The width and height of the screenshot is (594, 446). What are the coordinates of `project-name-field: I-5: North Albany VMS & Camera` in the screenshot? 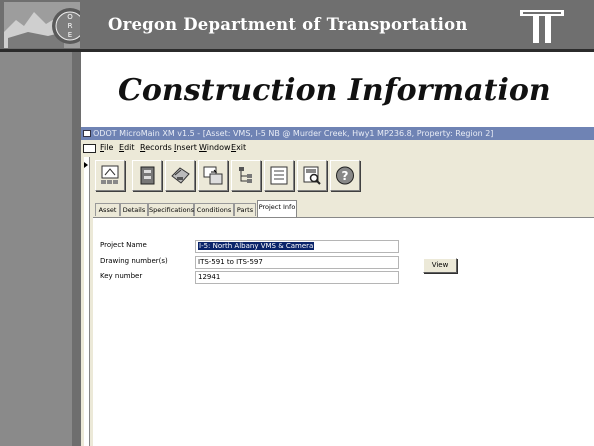 It's located at (297, 246).